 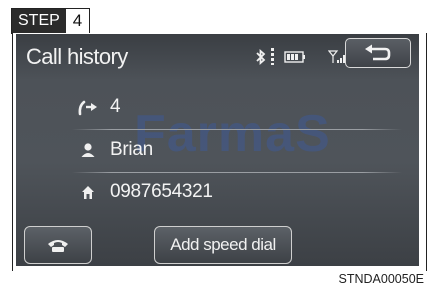 I want to click on call-count: 4, so click(x=115, y=106).